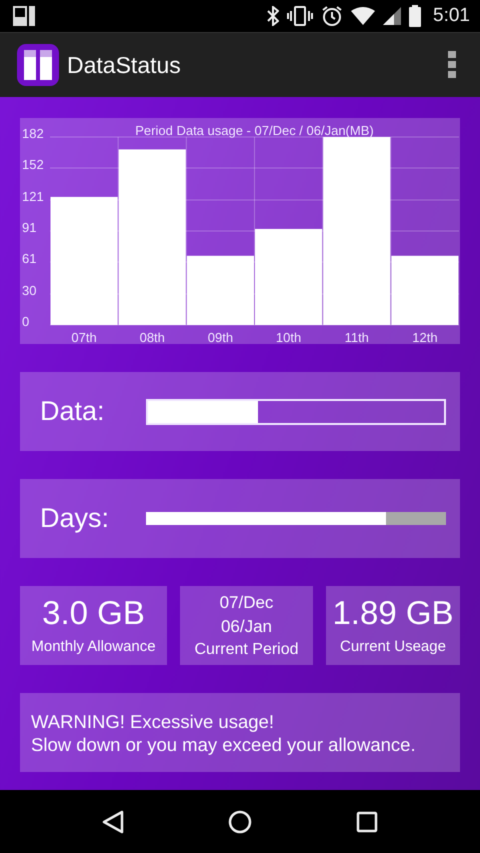 Image resolution: width=480 pixels, height=853 pixels. What do you see at coordinates (26, 321) in the screenshot?
I see `axis-label: 0` at bounding box center [26, 321].